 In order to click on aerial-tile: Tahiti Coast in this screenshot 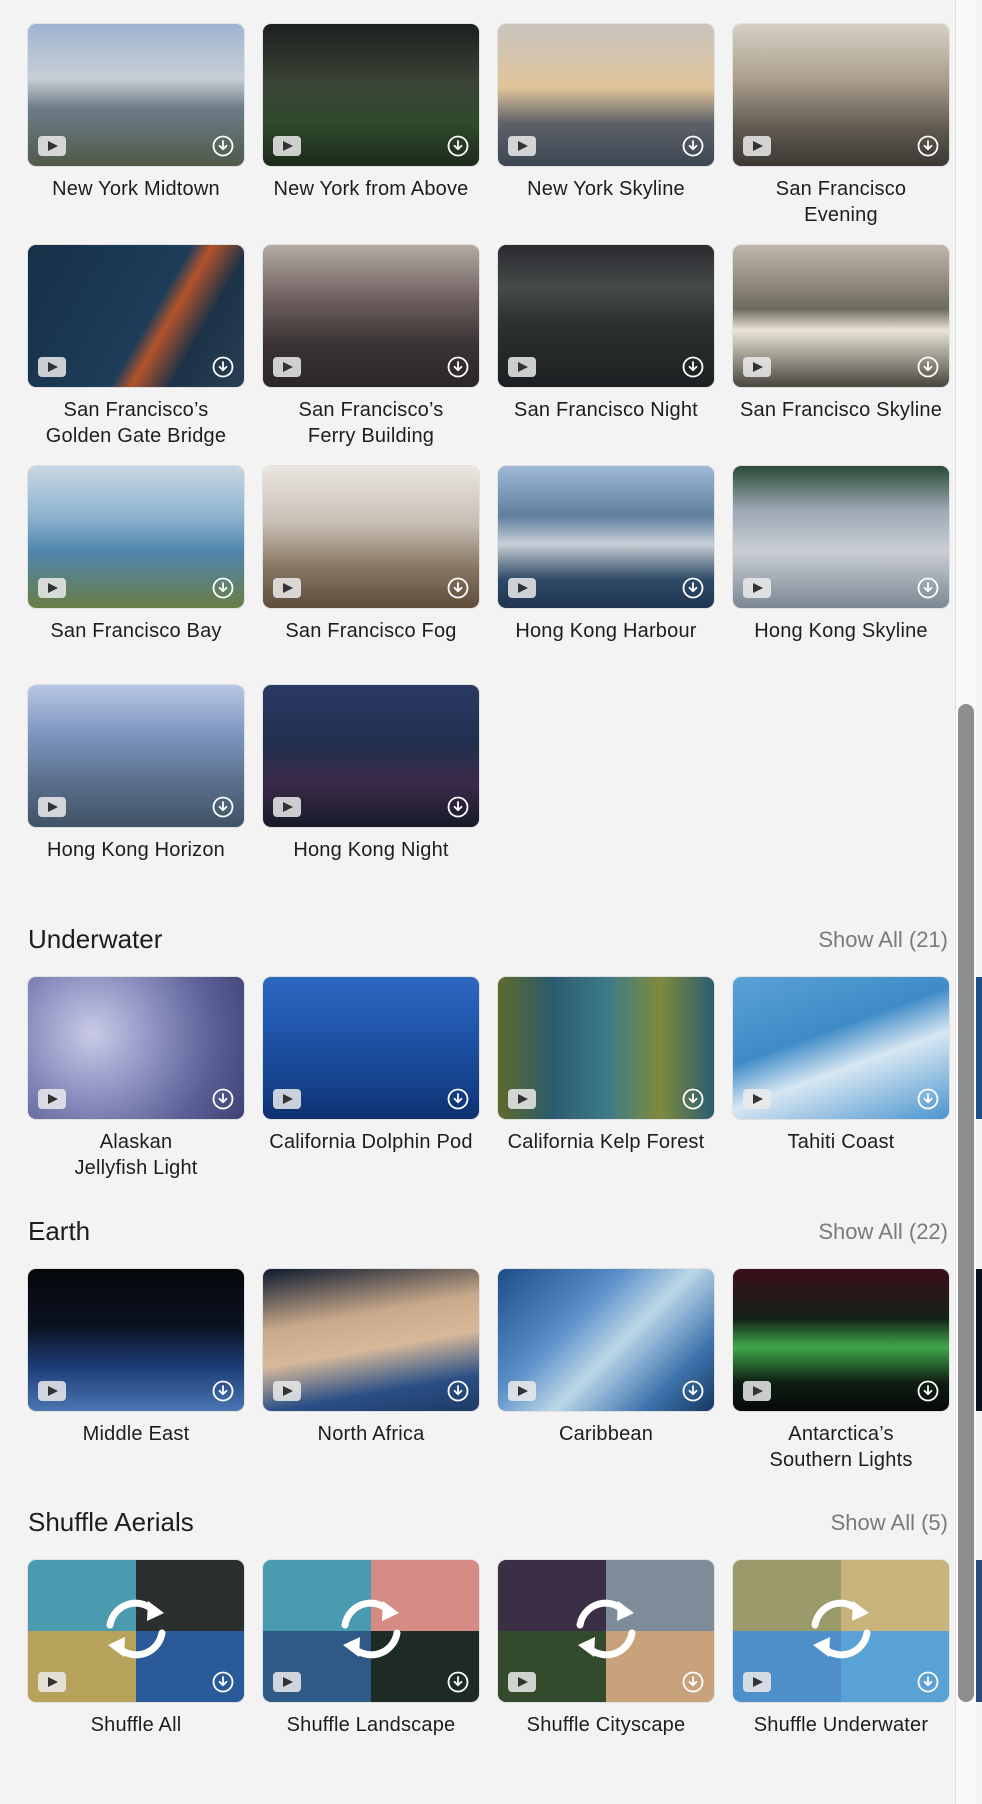, I will do `click(841, 1066)`.